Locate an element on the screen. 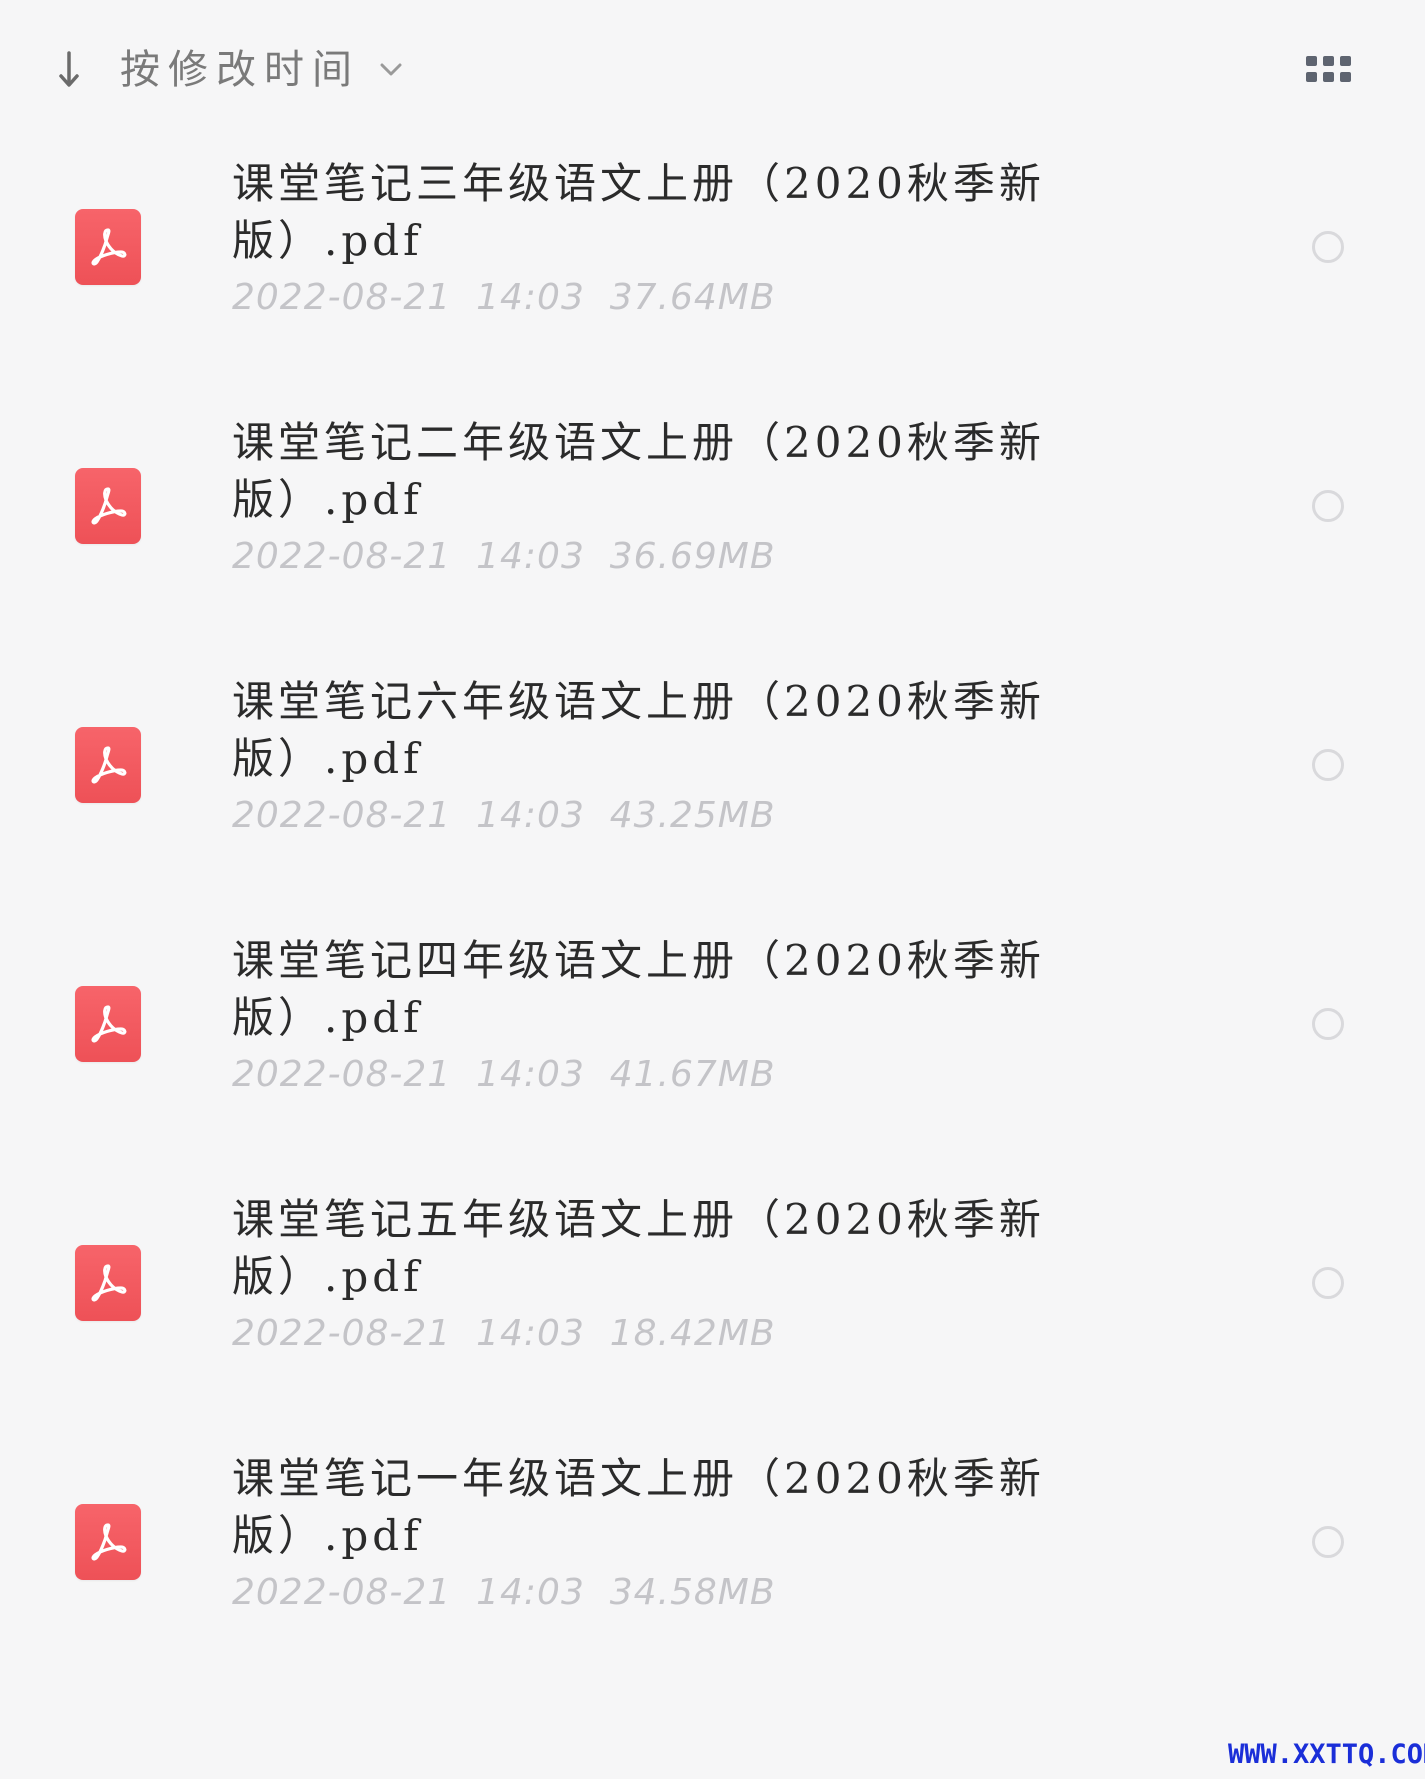 The image size is (1425, 1779). file-meta: 2022-08-21 14:03 43.25MB is located at coordinates (504, 816).